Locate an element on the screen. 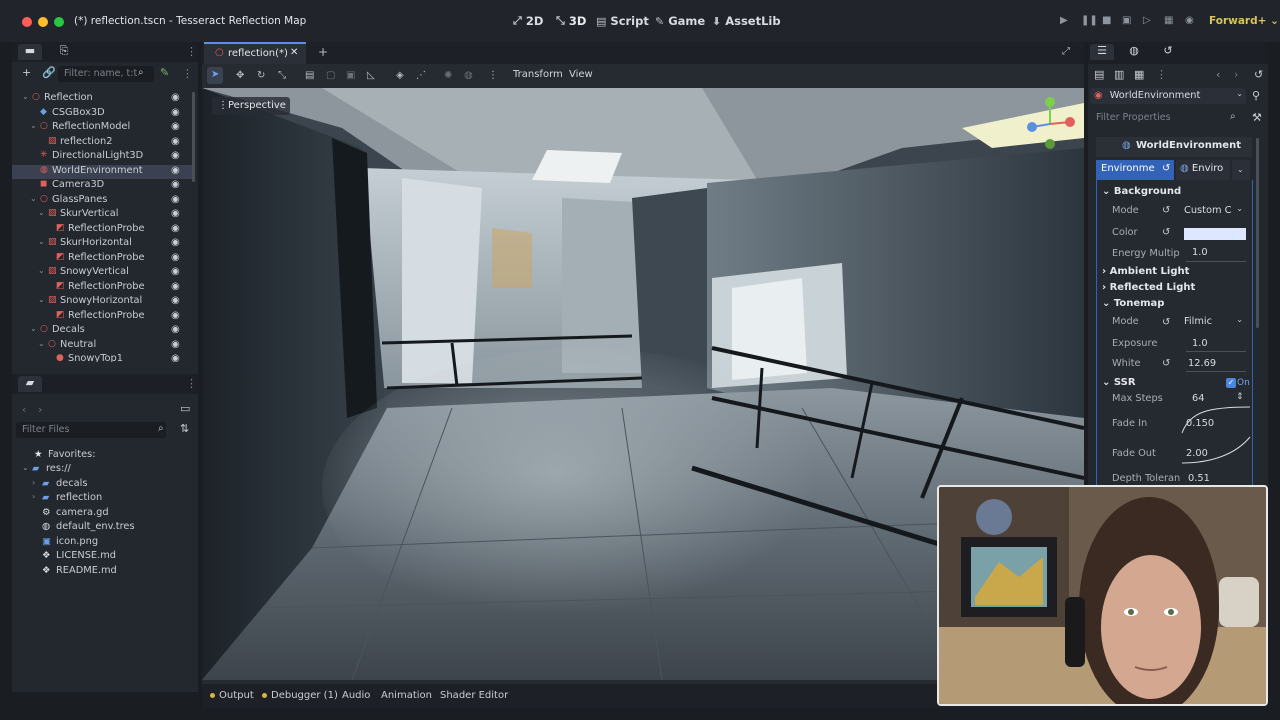  resource-menu-icon: ⋮ is located at coordinates (1161, 74).